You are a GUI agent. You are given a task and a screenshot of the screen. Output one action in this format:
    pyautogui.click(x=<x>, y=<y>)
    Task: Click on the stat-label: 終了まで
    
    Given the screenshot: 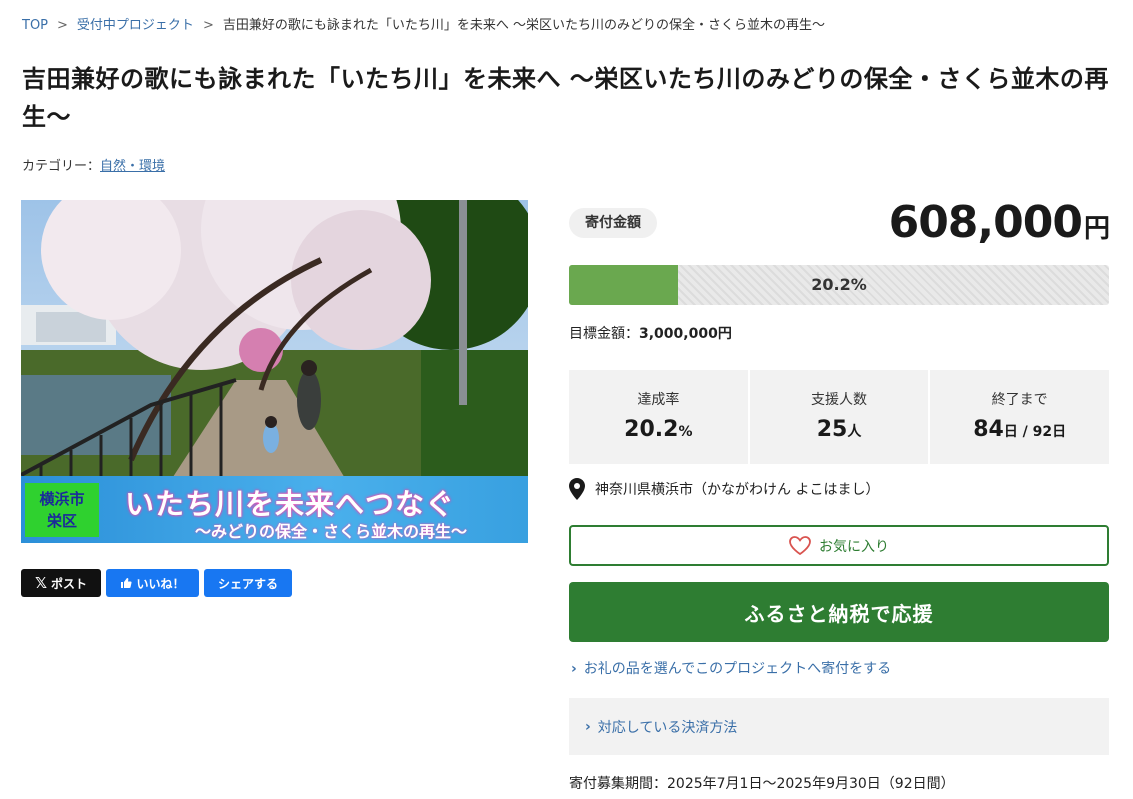 What is the action you would take?
    pyautogui.click(x=1019, y=400)
    